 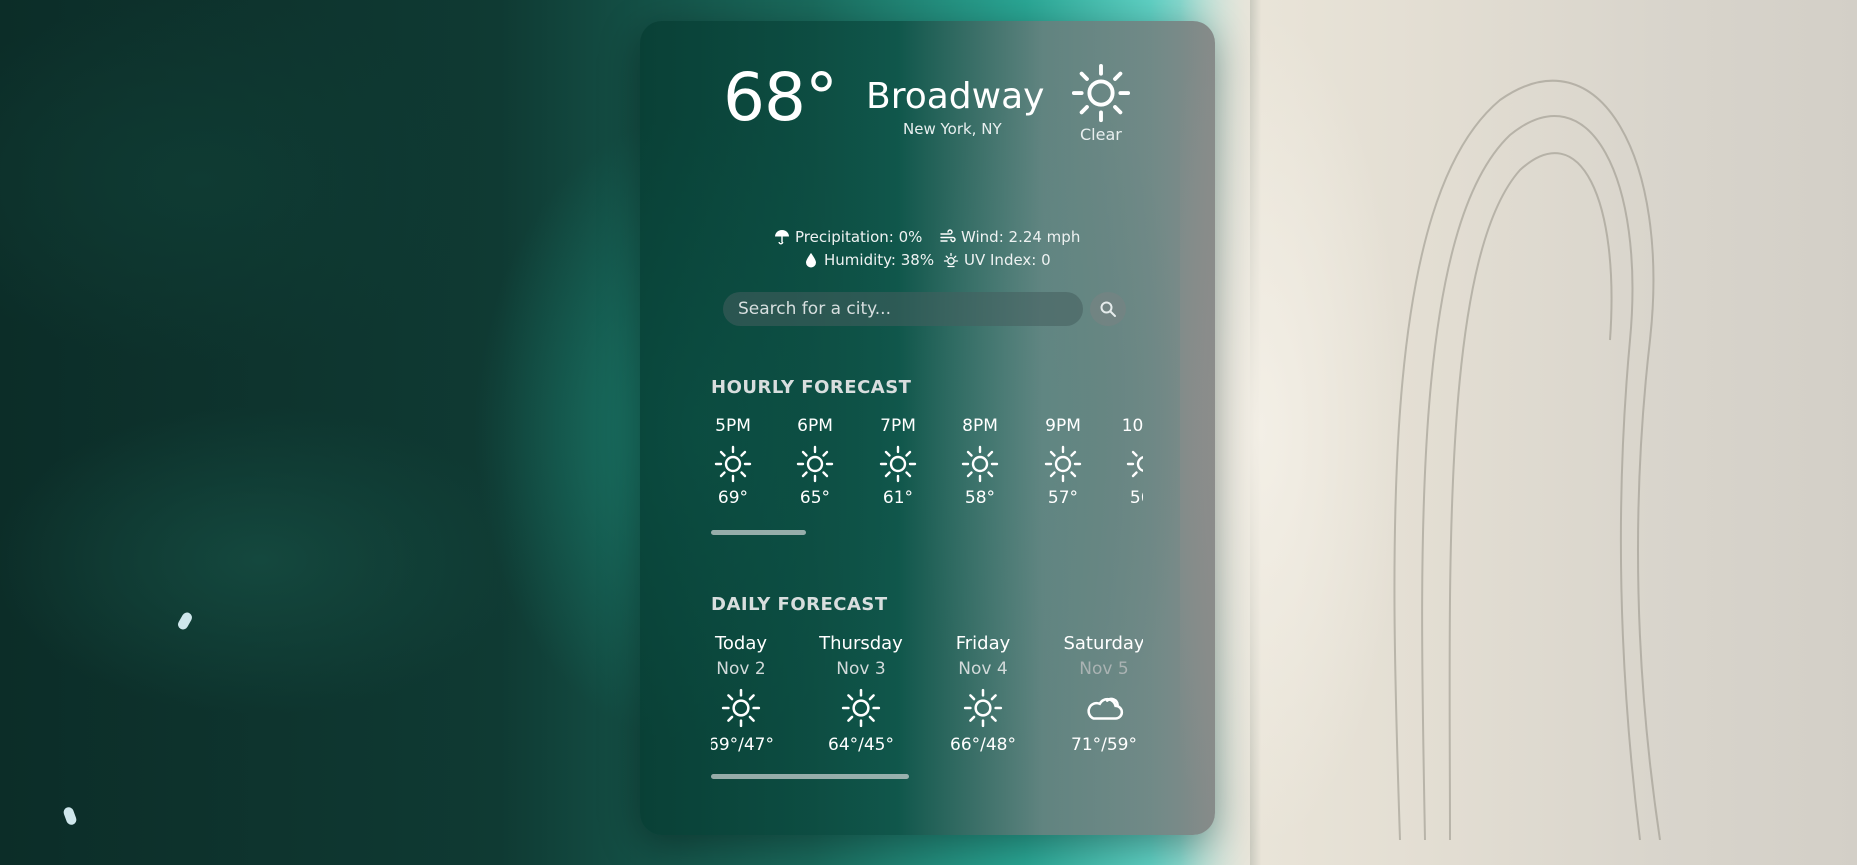 I want to click on wind-label: Wind: 2.24 mph, so click(x=1021, y=237).